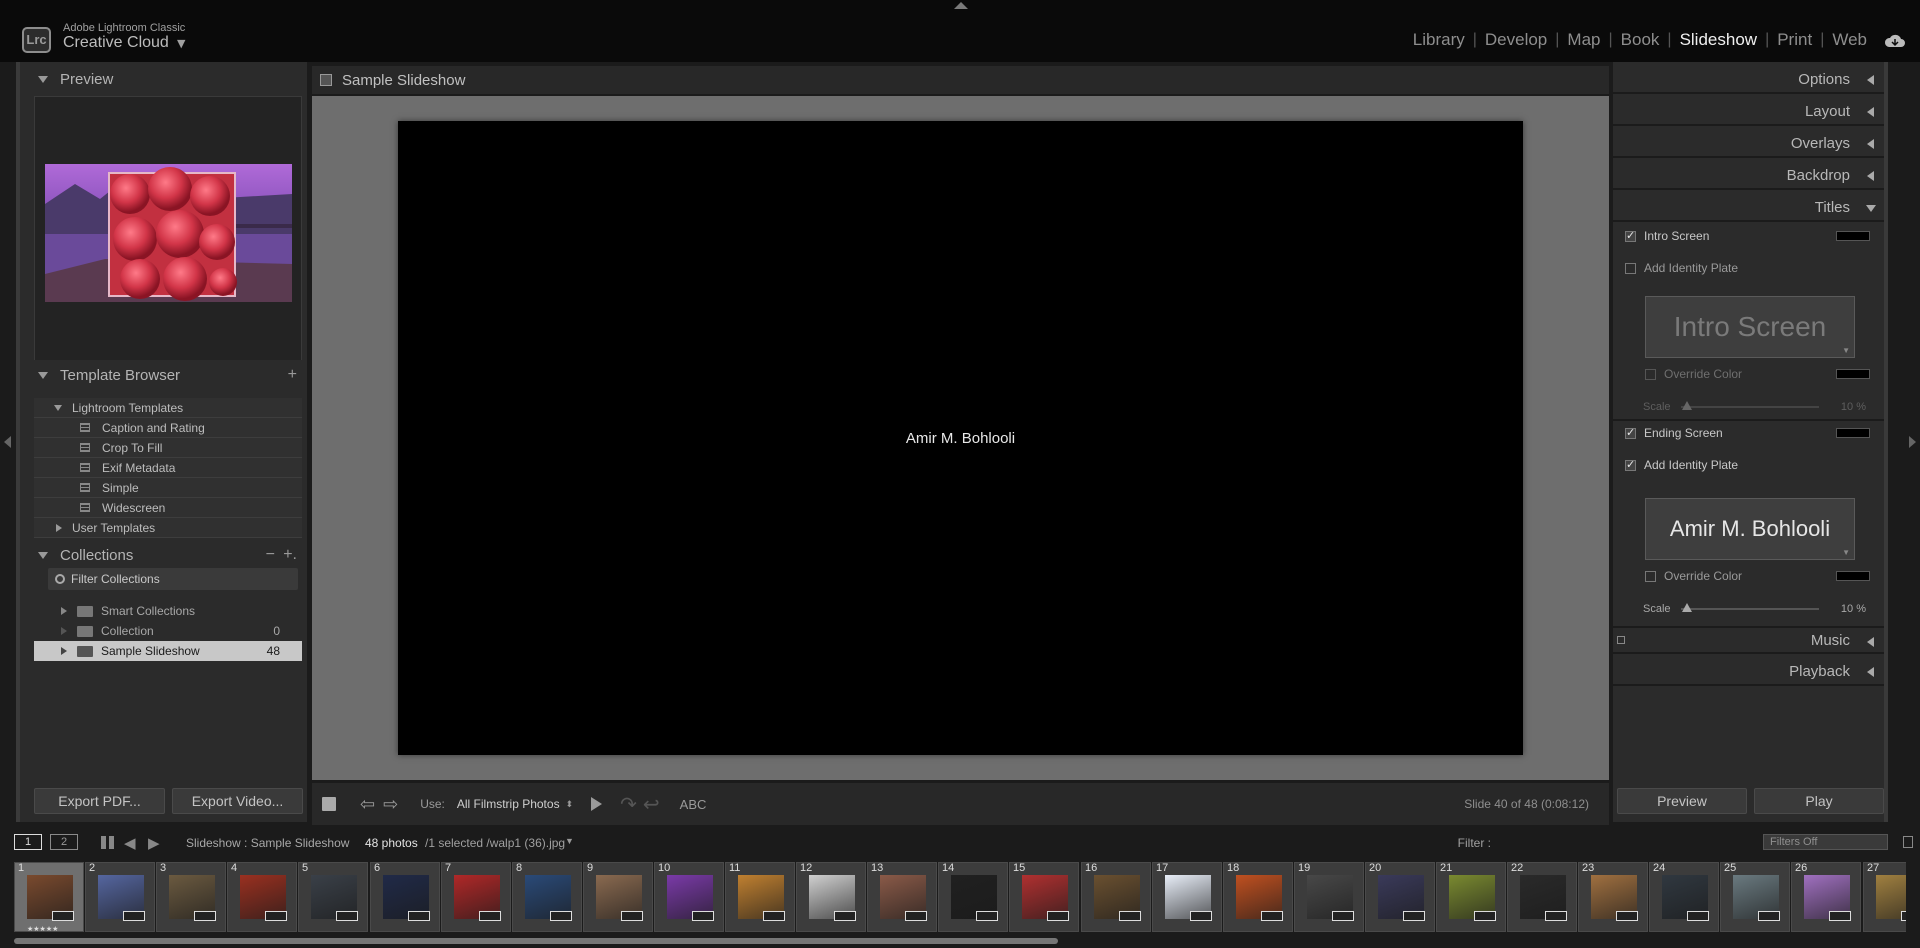 The height and width of the screenshot is (948, 1920). What do you see at coordinates (570, 804) in the screenshot?
I see `dropdown-caret-icon: ⬍` at bounding box center [570, 804].